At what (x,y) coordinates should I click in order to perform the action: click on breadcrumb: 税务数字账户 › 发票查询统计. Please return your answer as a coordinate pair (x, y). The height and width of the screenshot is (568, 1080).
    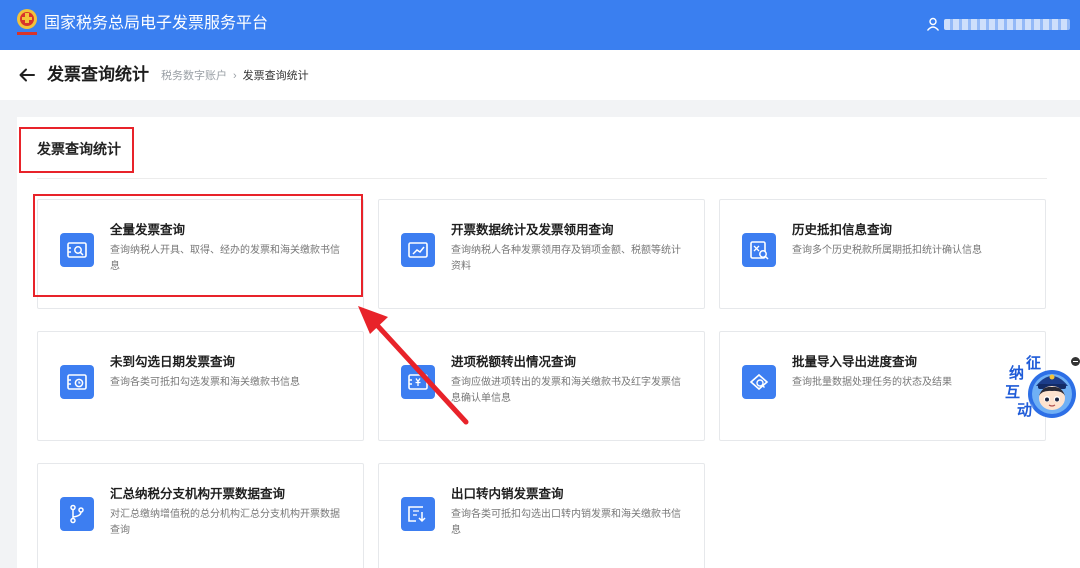
    Looking at the image, I should click on (235, 76).